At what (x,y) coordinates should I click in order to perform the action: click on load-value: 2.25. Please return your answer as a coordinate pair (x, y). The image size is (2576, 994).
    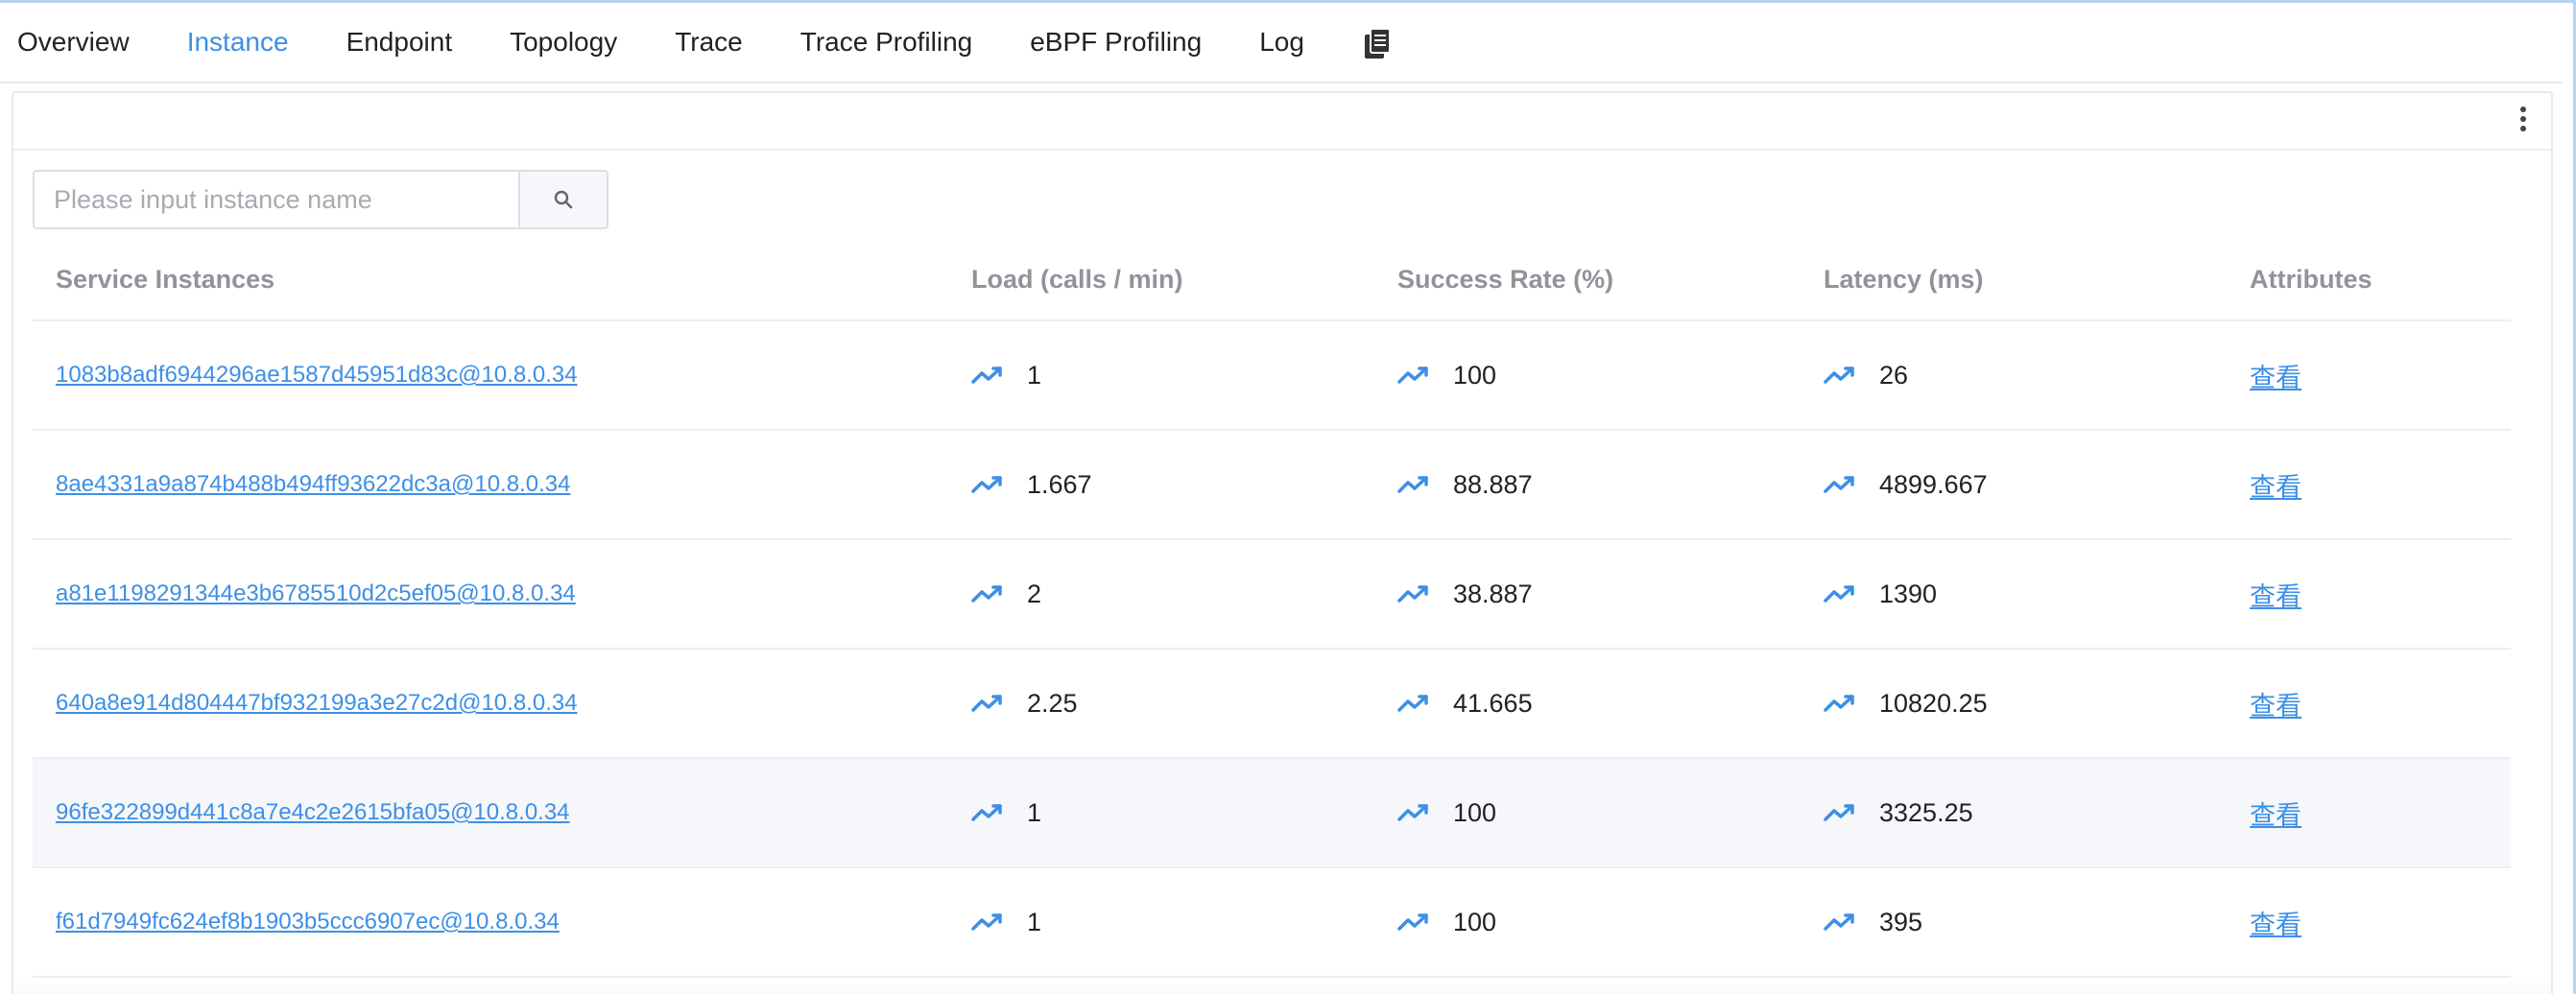
    Looking at the image, I should click on (1052, 703).